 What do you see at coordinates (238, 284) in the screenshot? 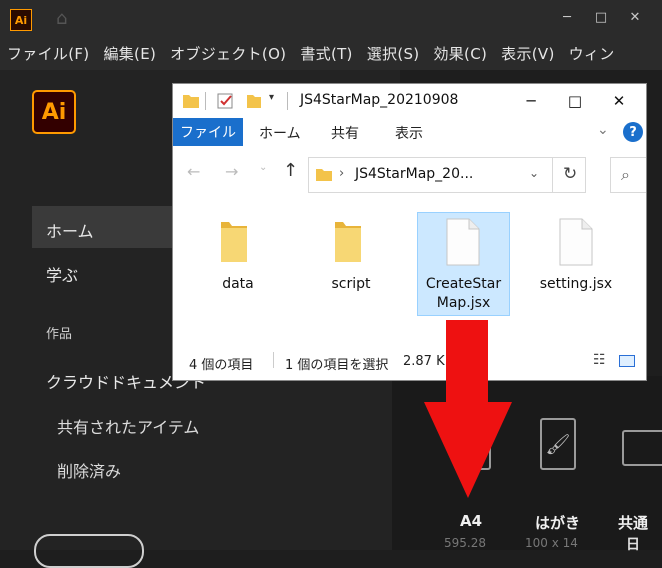
I see `folder-data-label: data` at bounding box center [238, 284].